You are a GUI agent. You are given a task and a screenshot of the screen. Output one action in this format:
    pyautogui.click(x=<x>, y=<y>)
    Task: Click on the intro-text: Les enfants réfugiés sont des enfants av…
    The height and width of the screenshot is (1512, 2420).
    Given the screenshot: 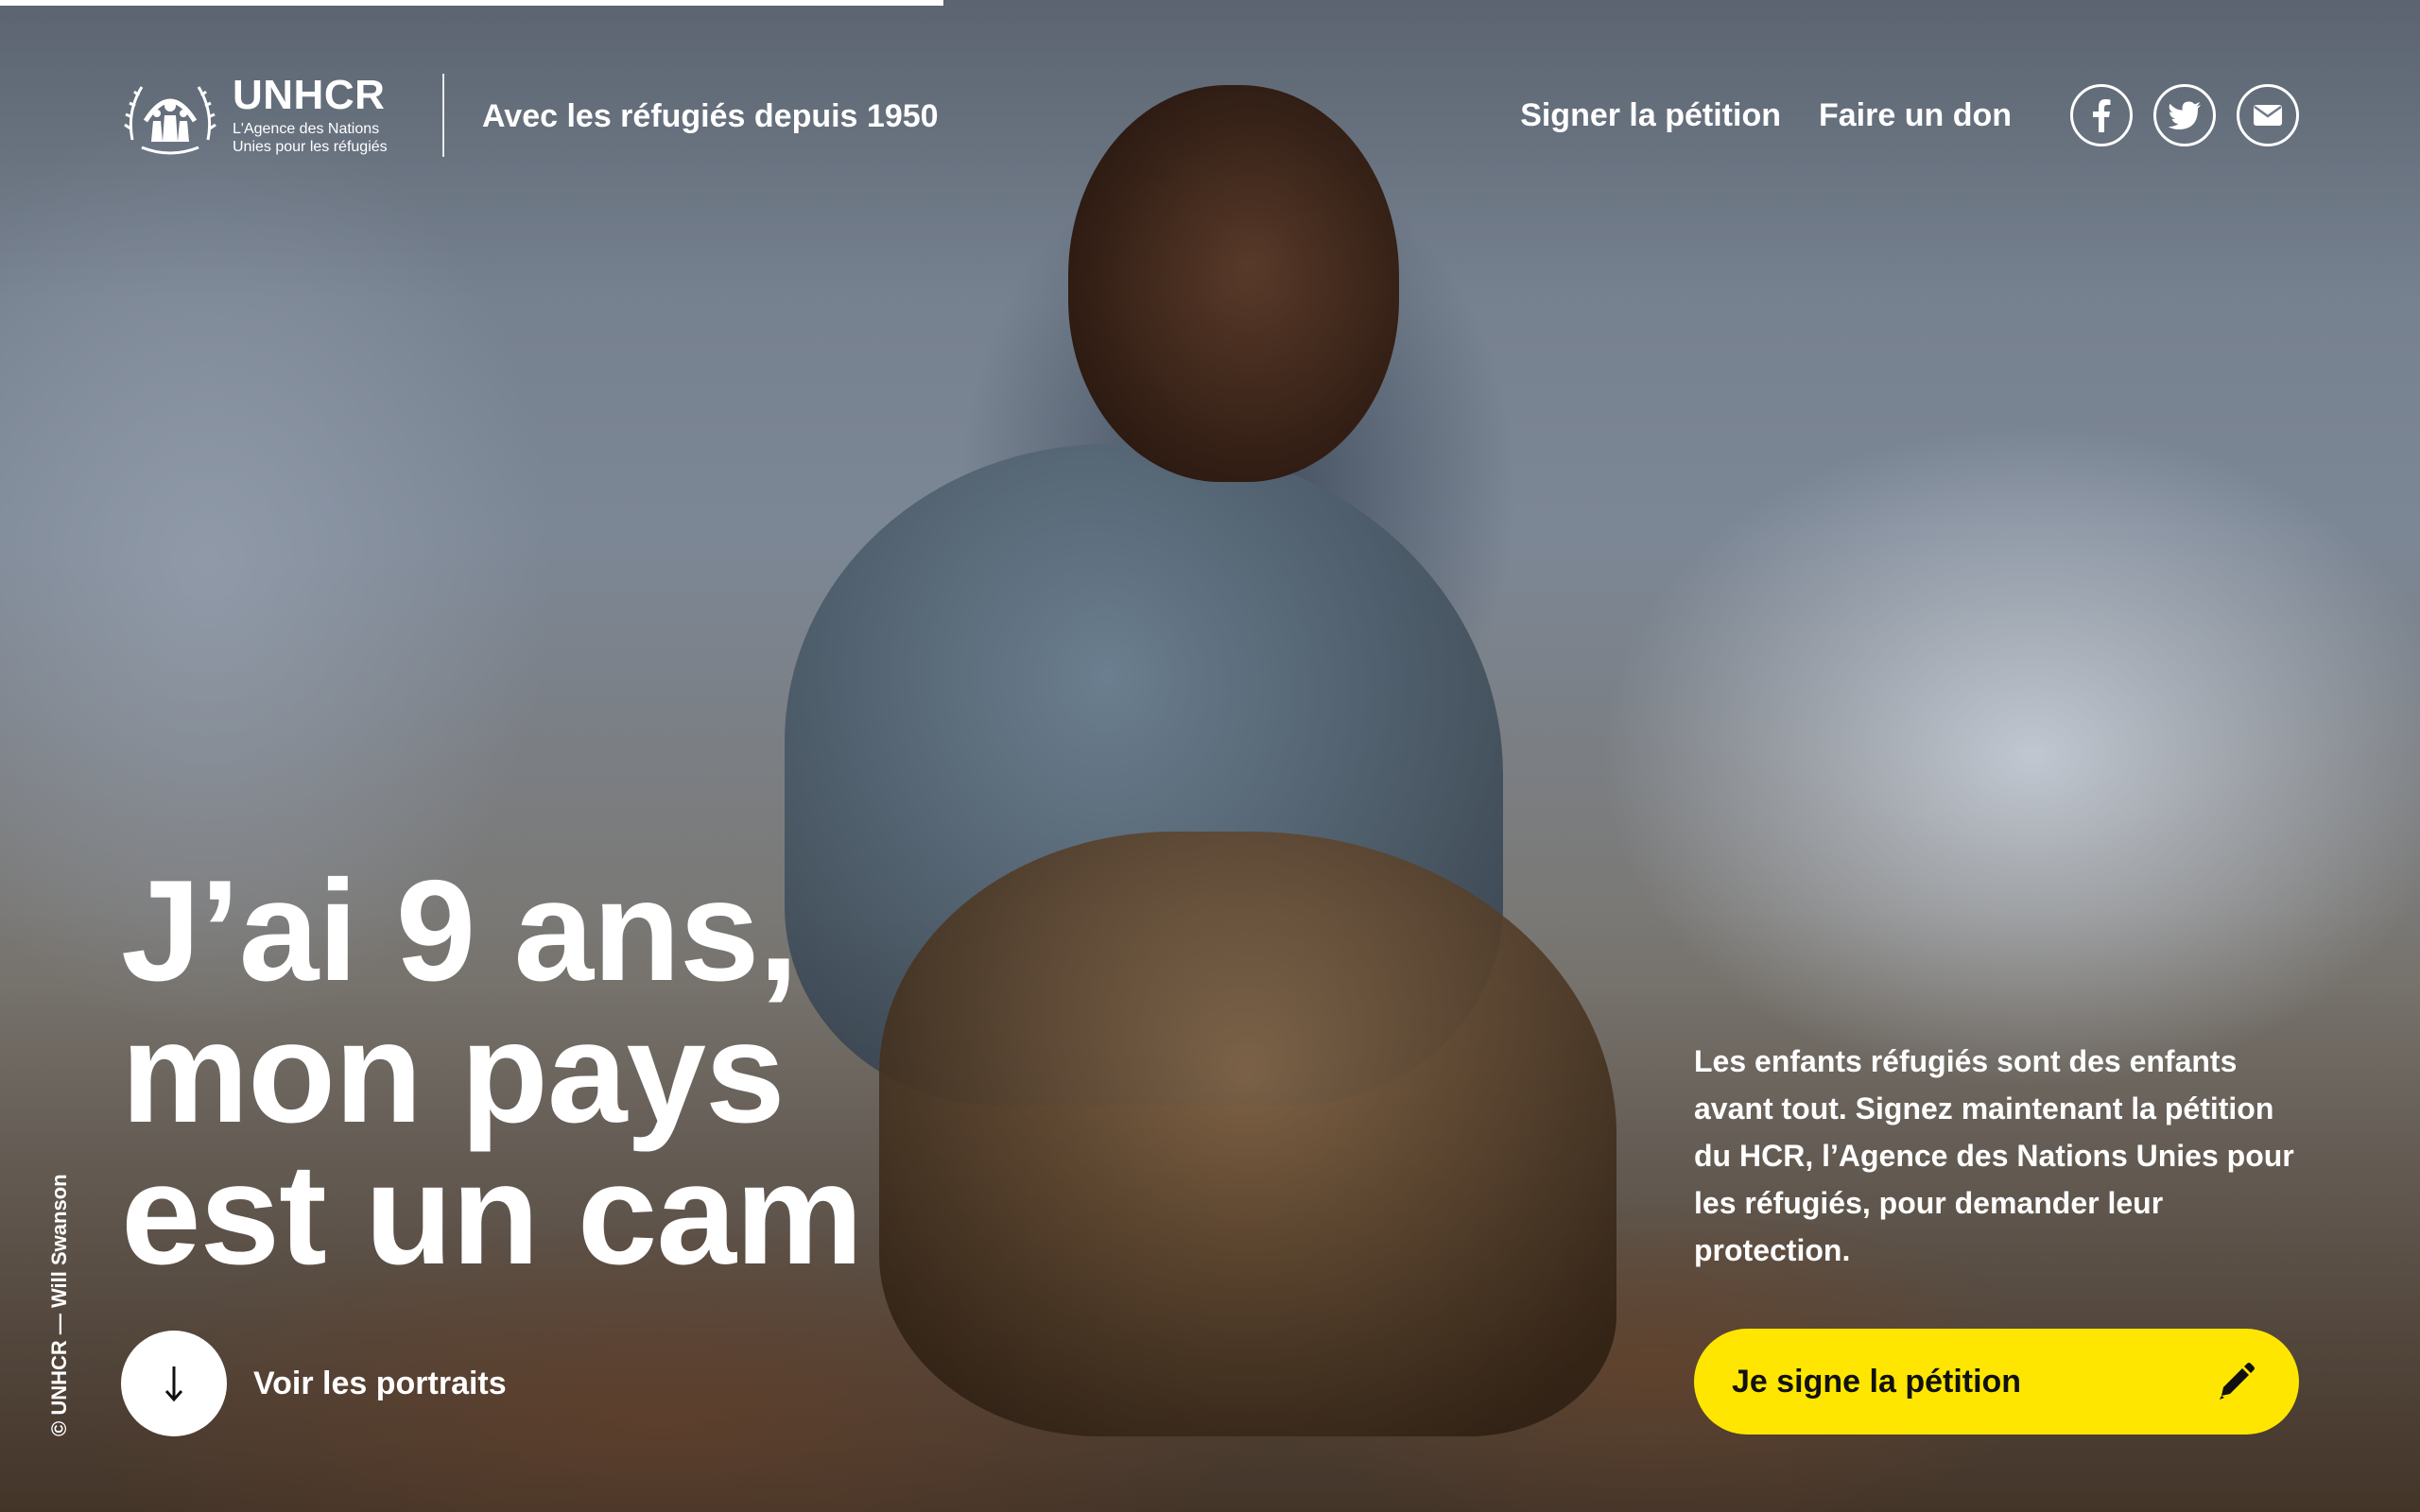 What is the action you would take?
    pyautogui.click(x=1994, y=1155)
    